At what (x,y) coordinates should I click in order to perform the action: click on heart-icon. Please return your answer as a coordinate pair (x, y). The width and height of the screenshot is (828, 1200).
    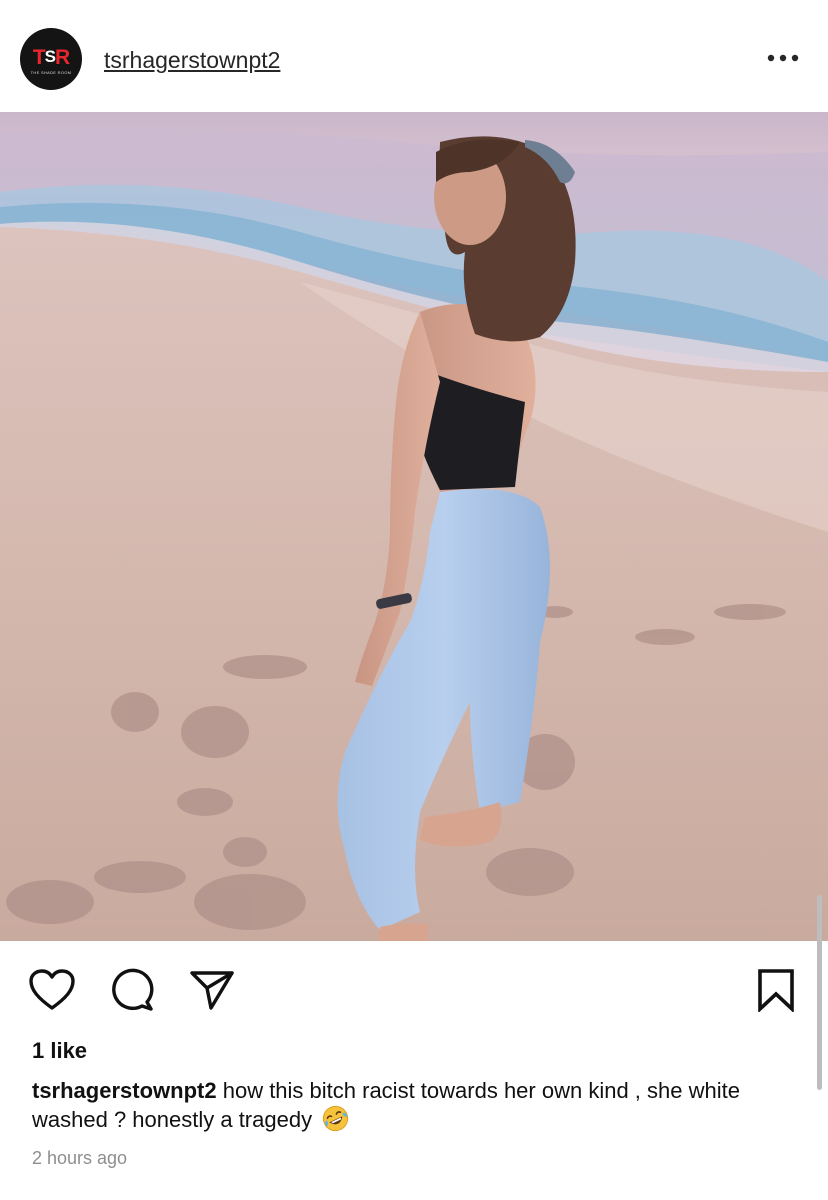
    Looking at the image, I should click on (52, 989).